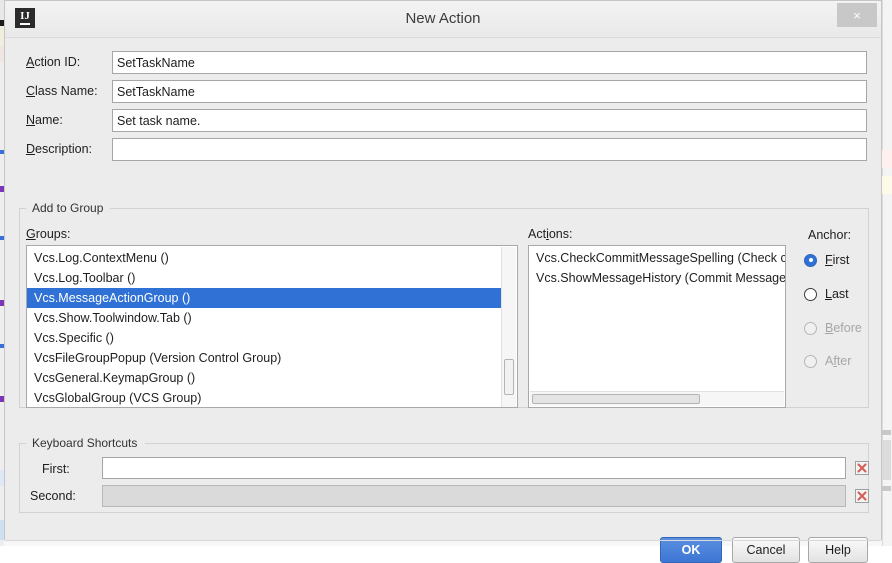 The image size is (892, 563). What do you see at coordinates (657, 278) in the screenshot?
I see `list-item: Vcs.ShowMessageHistory (Commit Message` at bounding box center [657, 278].